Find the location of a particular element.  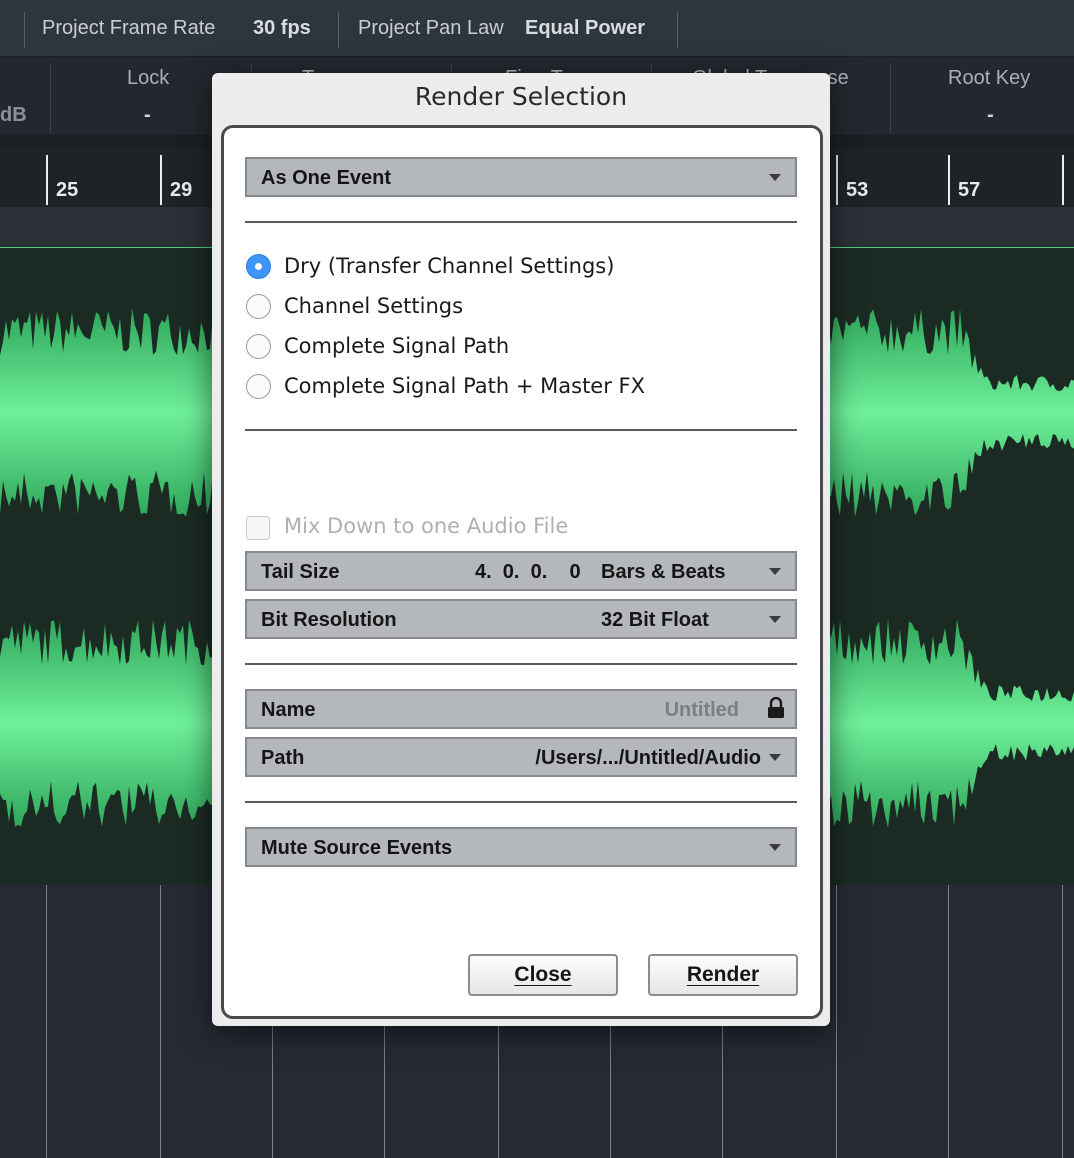

path-label: Path is located at coordinates (283, 758).